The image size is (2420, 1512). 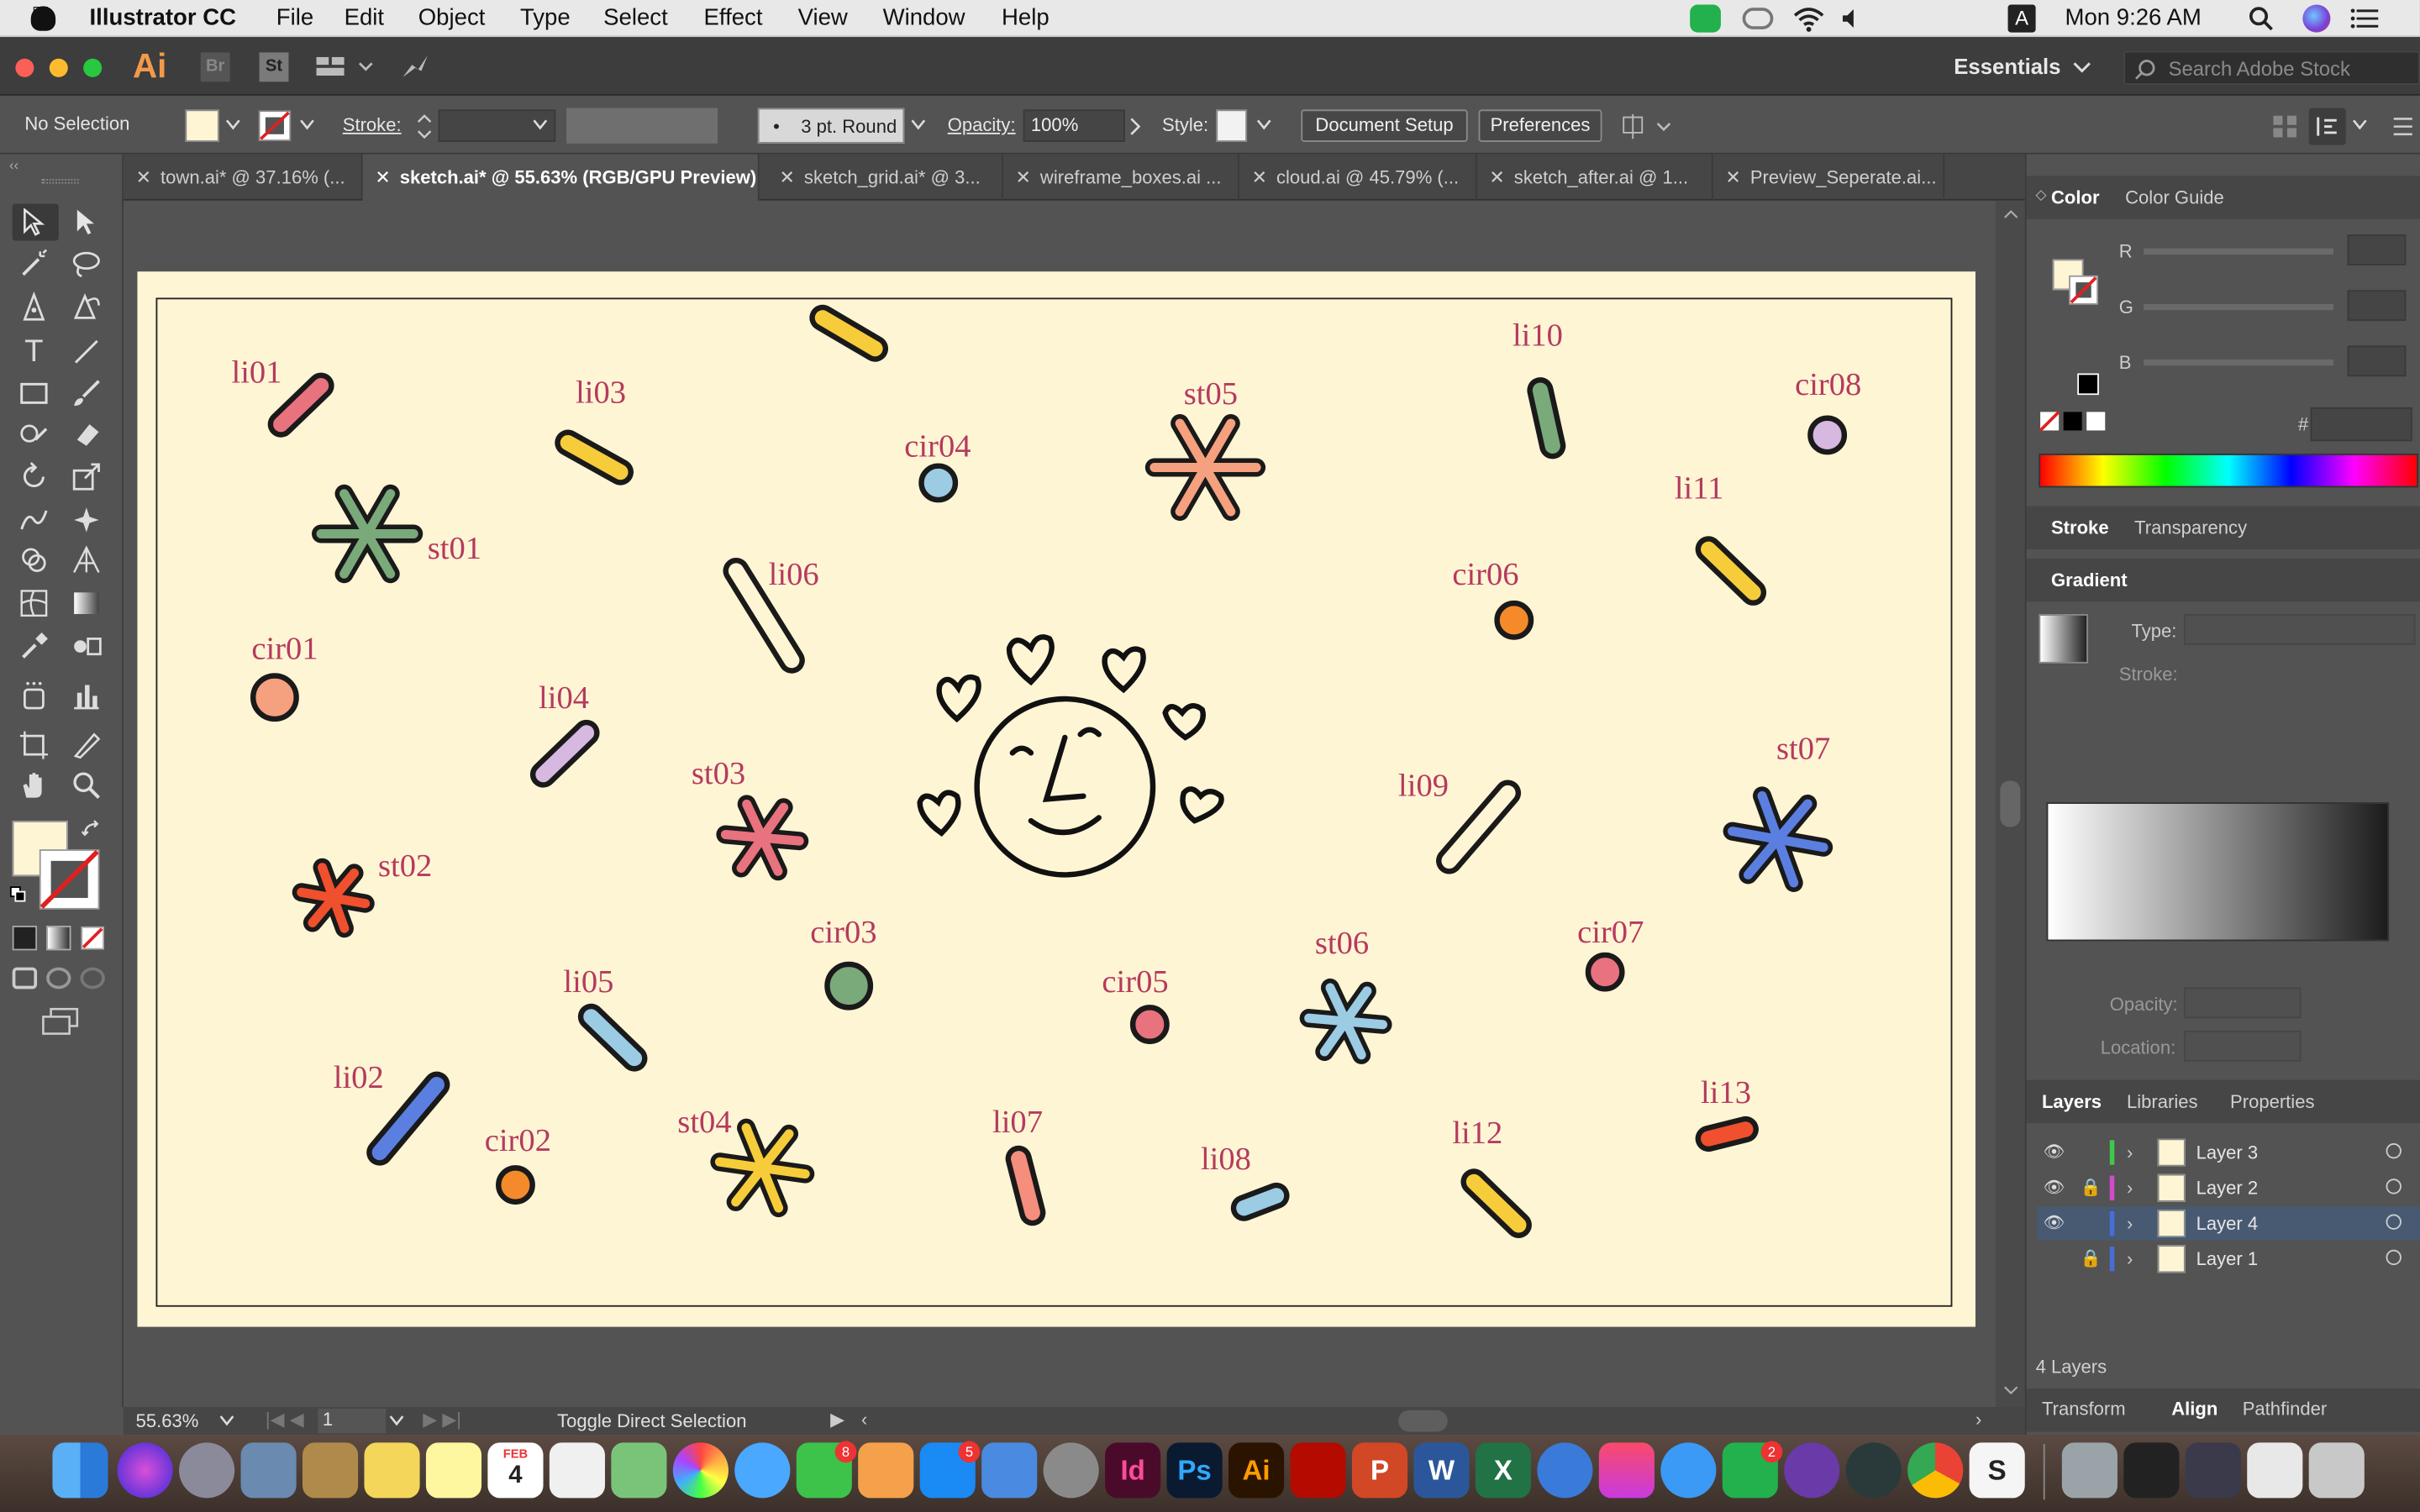 What do you see at coordinates (1379, 1470) in the screenshot?
I see `powerpoint-icon: P` at bounding box center [1379, 1470].